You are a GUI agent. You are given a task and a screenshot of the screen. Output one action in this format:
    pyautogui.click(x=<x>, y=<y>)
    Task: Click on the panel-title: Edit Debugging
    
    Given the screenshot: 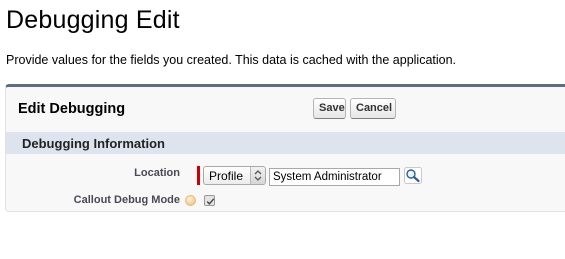 What is the action you would take?
    pyautogui.click(x=72, y=109)
    